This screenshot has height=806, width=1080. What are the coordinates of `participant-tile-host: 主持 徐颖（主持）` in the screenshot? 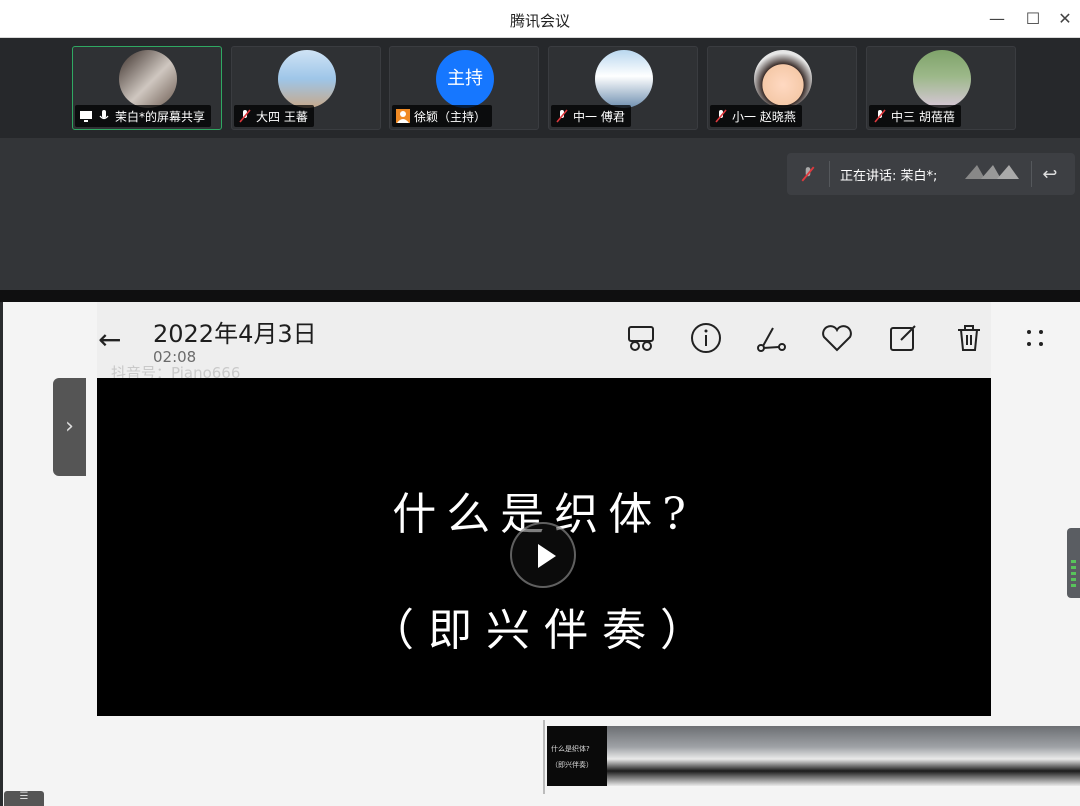 It's located at (464, 88).